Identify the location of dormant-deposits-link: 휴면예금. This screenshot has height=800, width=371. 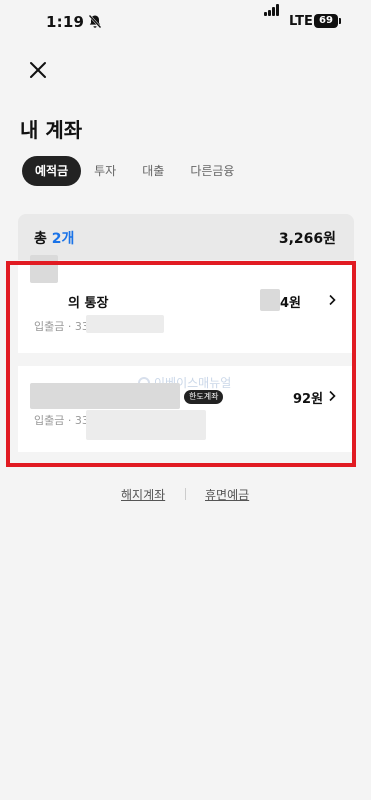
(227, 494).